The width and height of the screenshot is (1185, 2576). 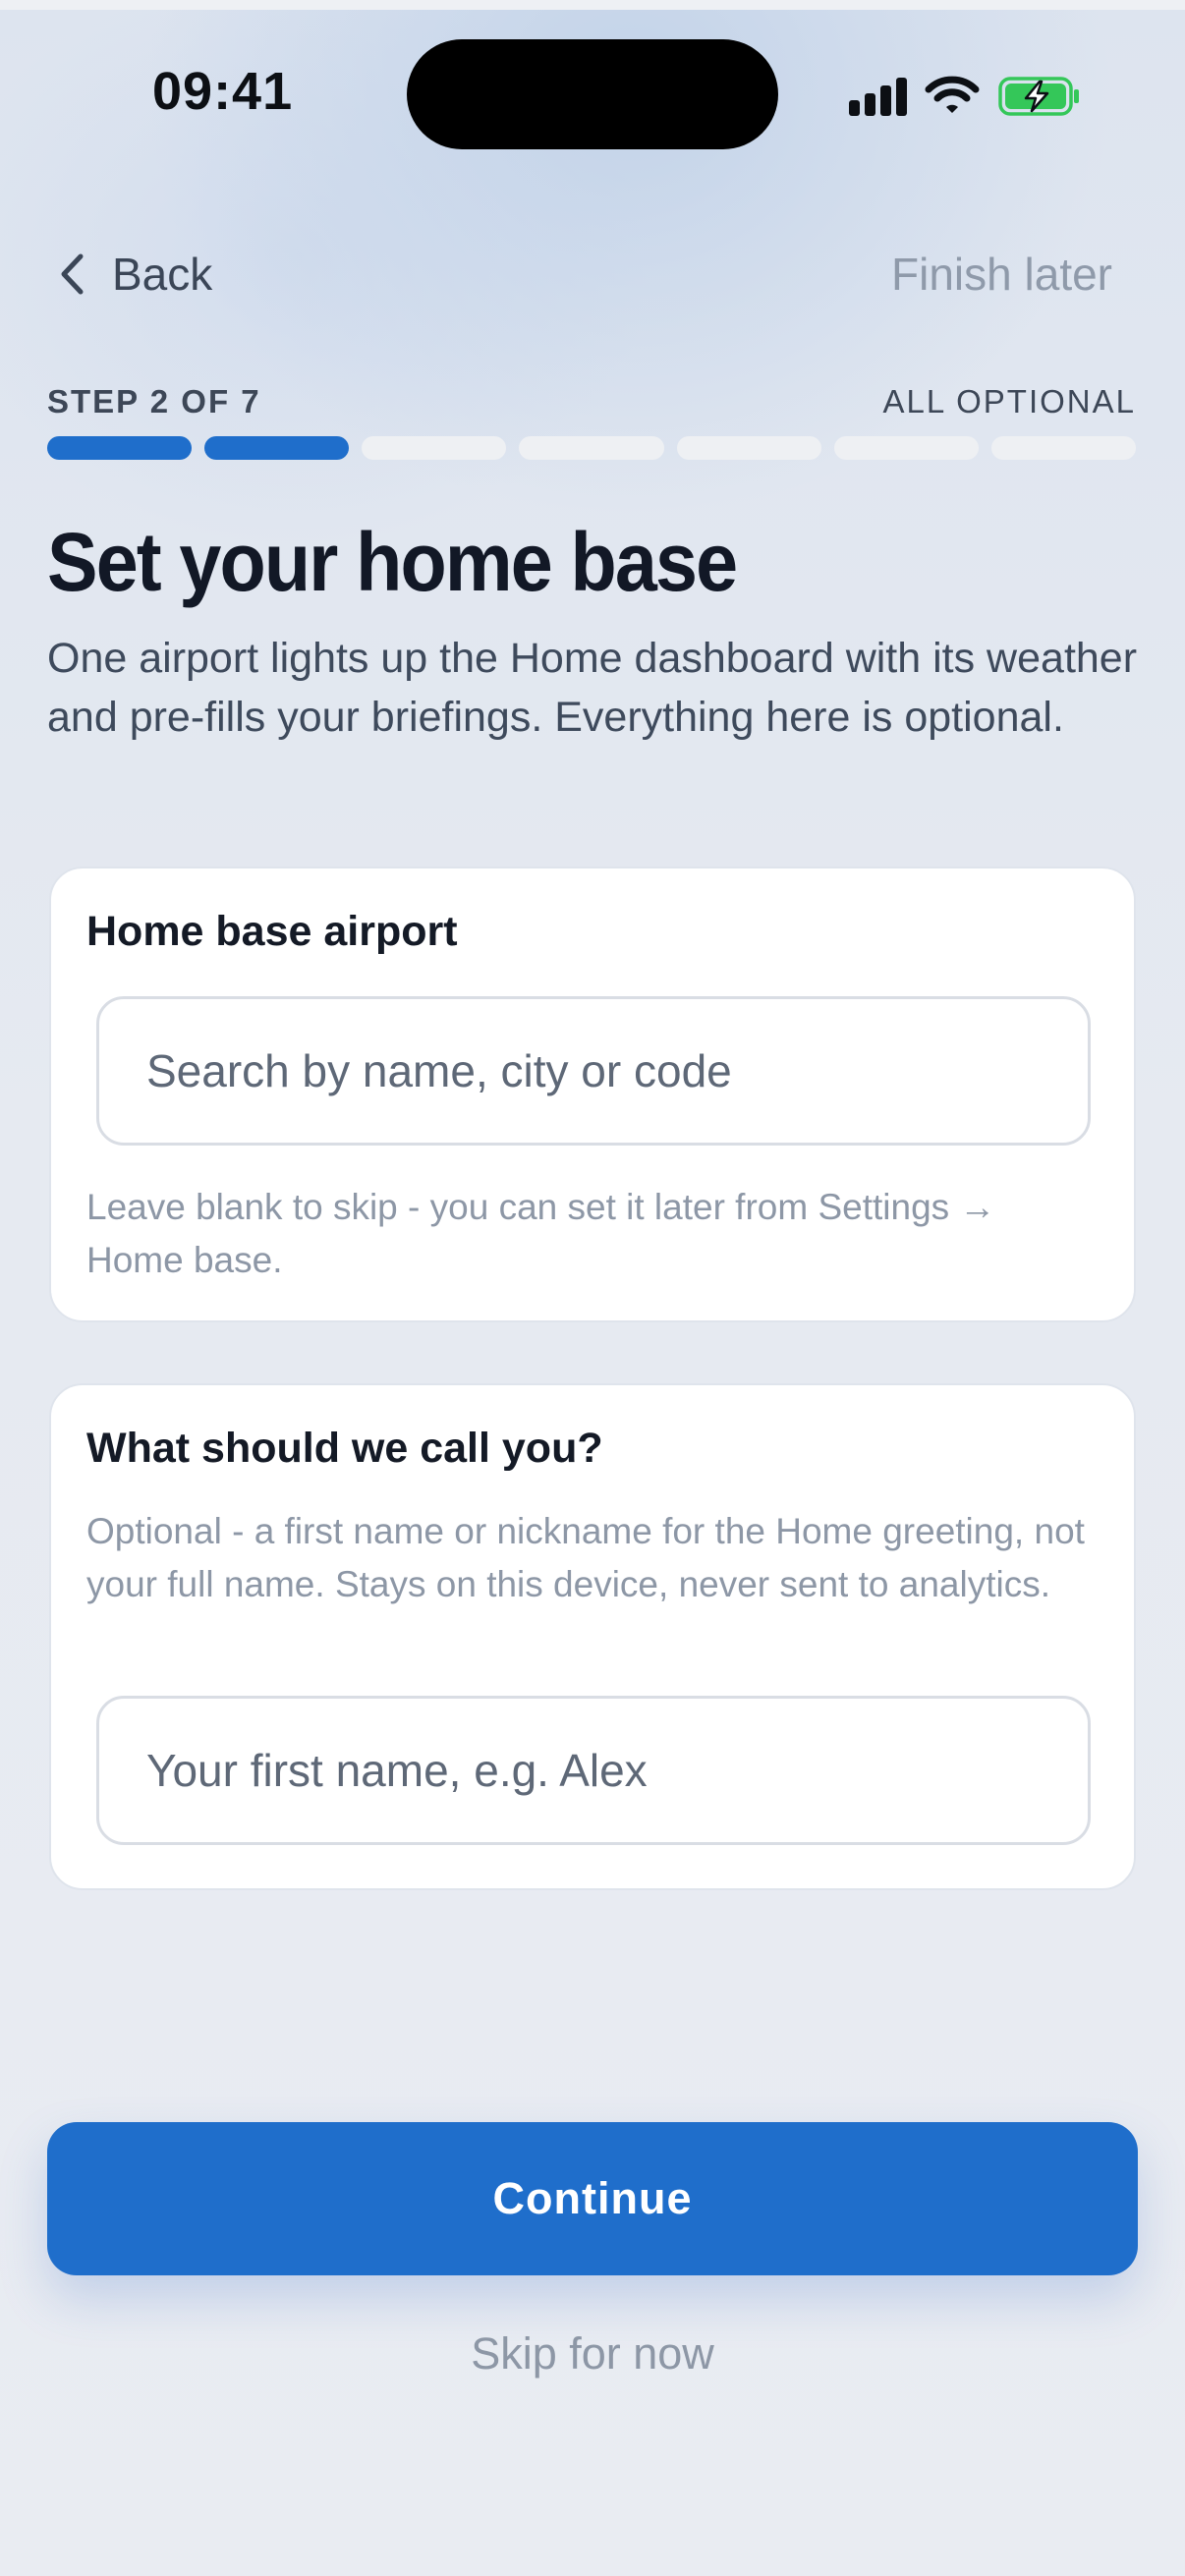 I want to click on first-name-field, so click(x=594, y=1770).